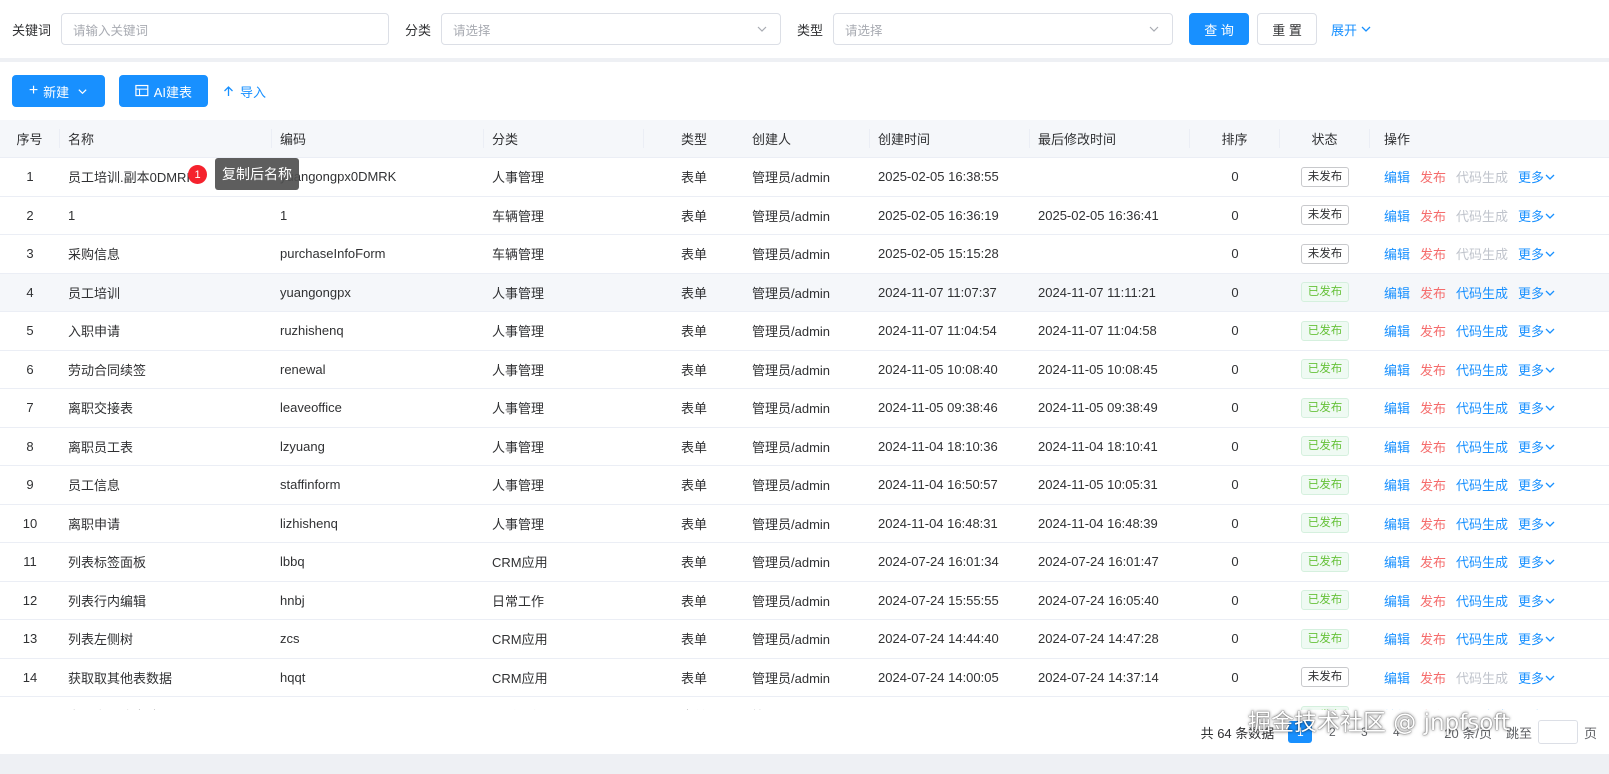 This screenshot has height=774, width=1609. I want to click on import-button: 导入, so click(244, 91).